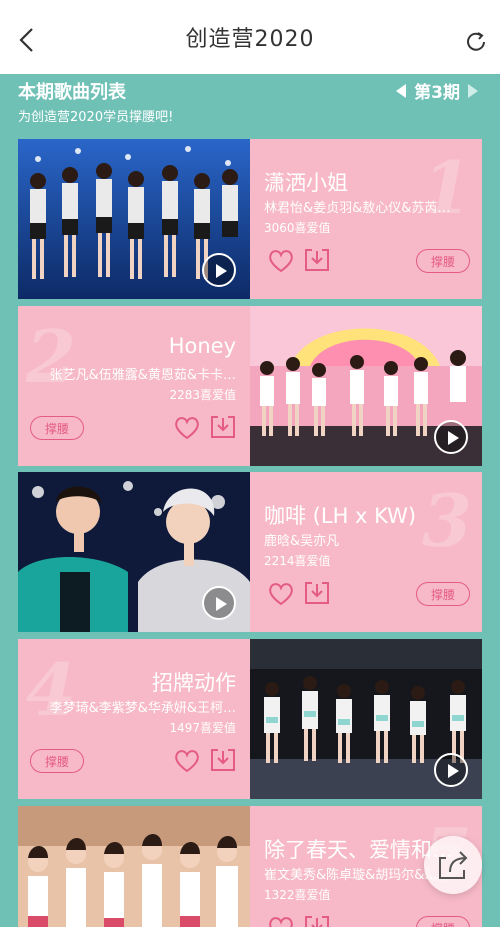  What do you see at coordinates (401, 90) in the screenshot?
I see `prev-period-icon` at bounding box center [401, 90].